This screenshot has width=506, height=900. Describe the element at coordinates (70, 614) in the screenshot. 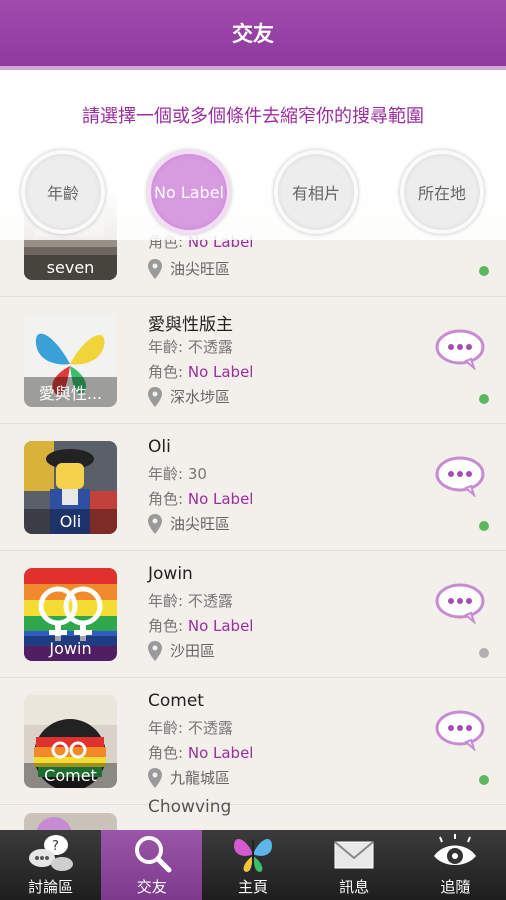

I see `avatar: Jowin` at that location.